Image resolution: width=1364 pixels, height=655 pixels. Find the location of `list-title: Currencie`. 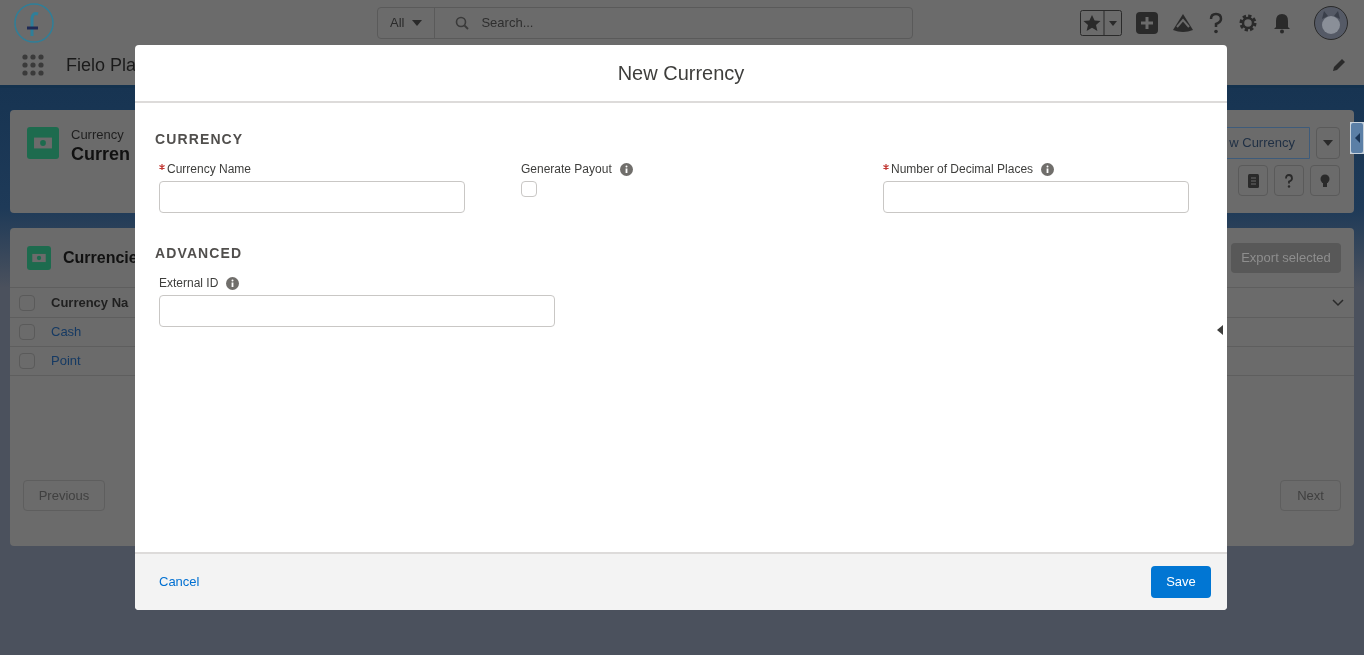

list-title: Currencie is located at coordinates (100, 257).